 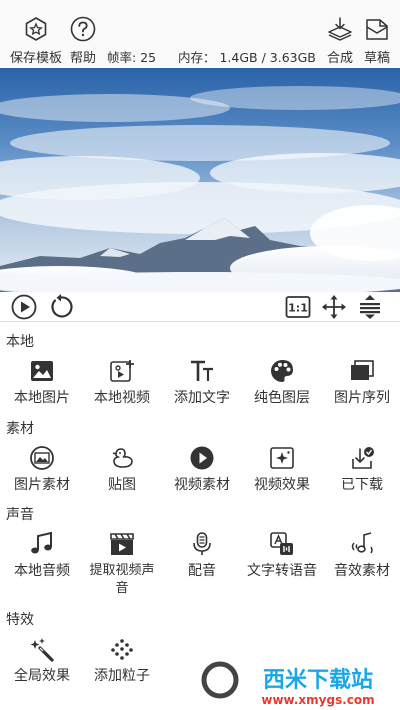 I want to click on help-button: 帮助, so click(x=83, y=41).